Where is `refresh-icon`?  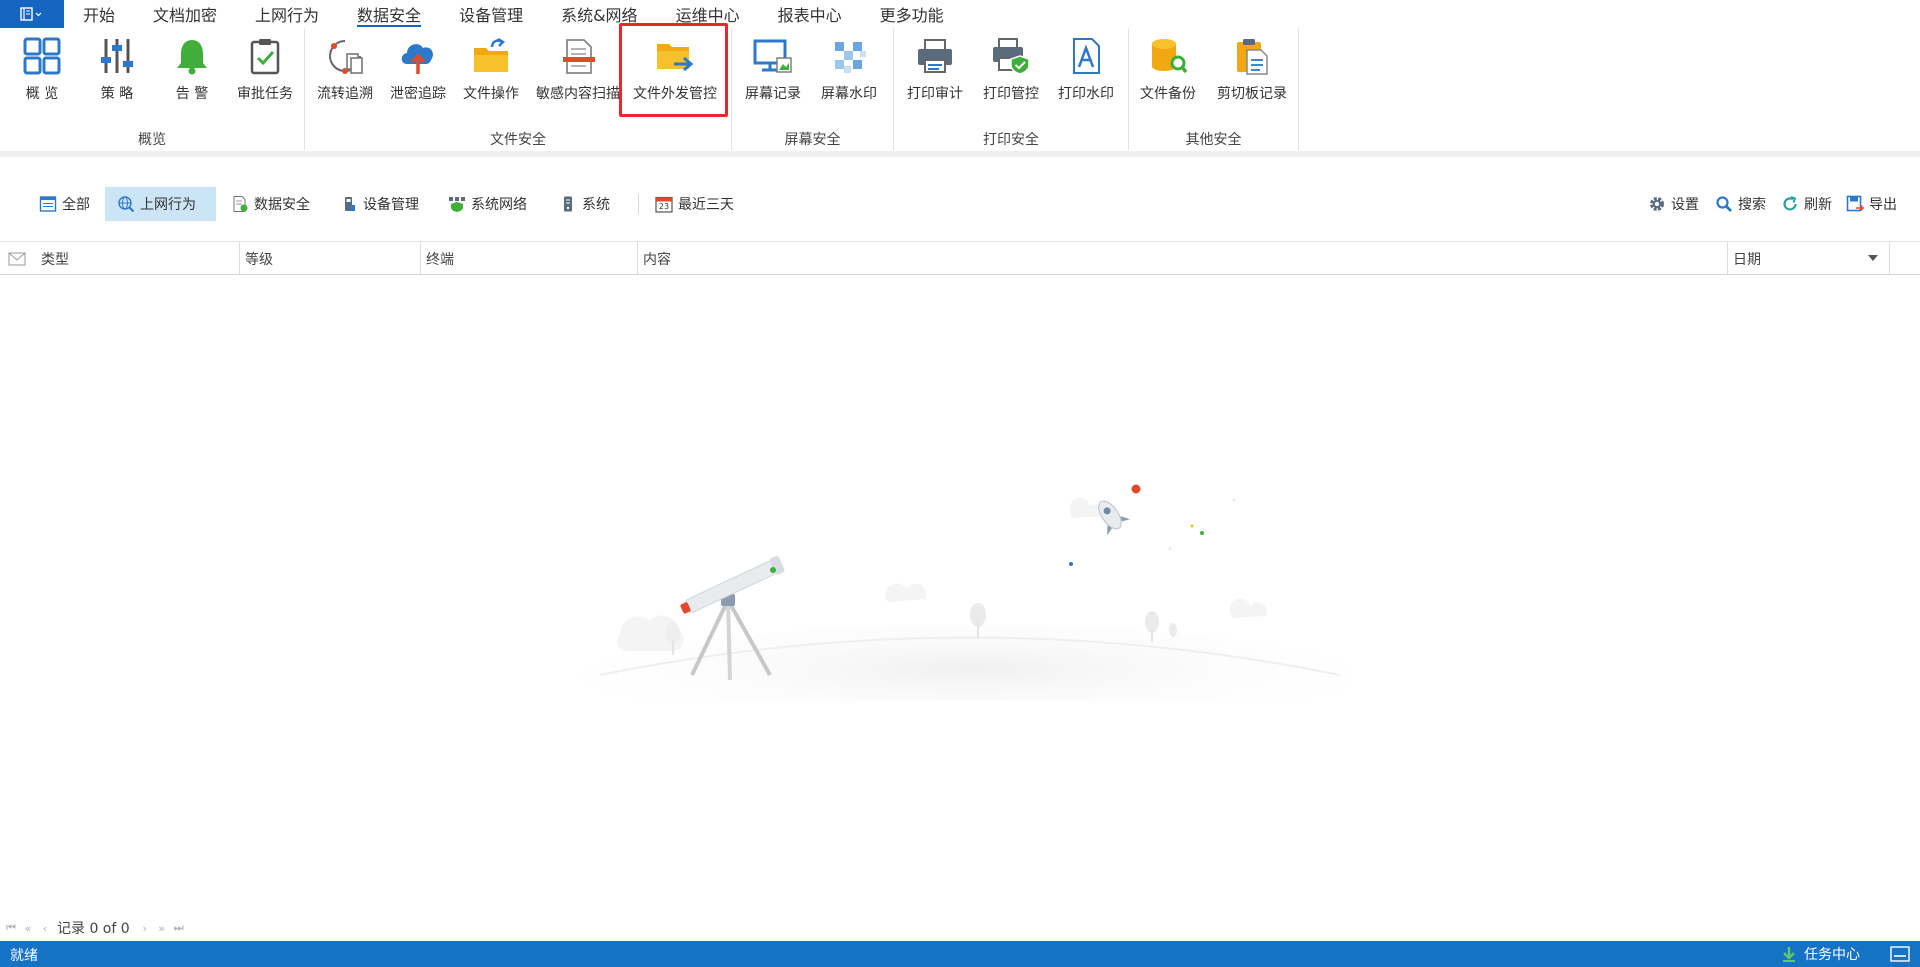
refresh-icon is located at coordinates (1790, 203).